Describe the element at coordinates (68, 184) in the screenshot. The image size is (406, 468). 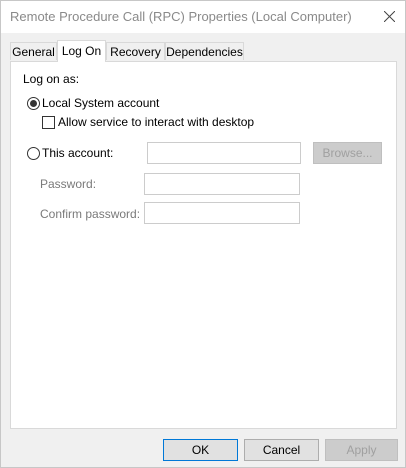
I see `password-label: Password:` at that location.